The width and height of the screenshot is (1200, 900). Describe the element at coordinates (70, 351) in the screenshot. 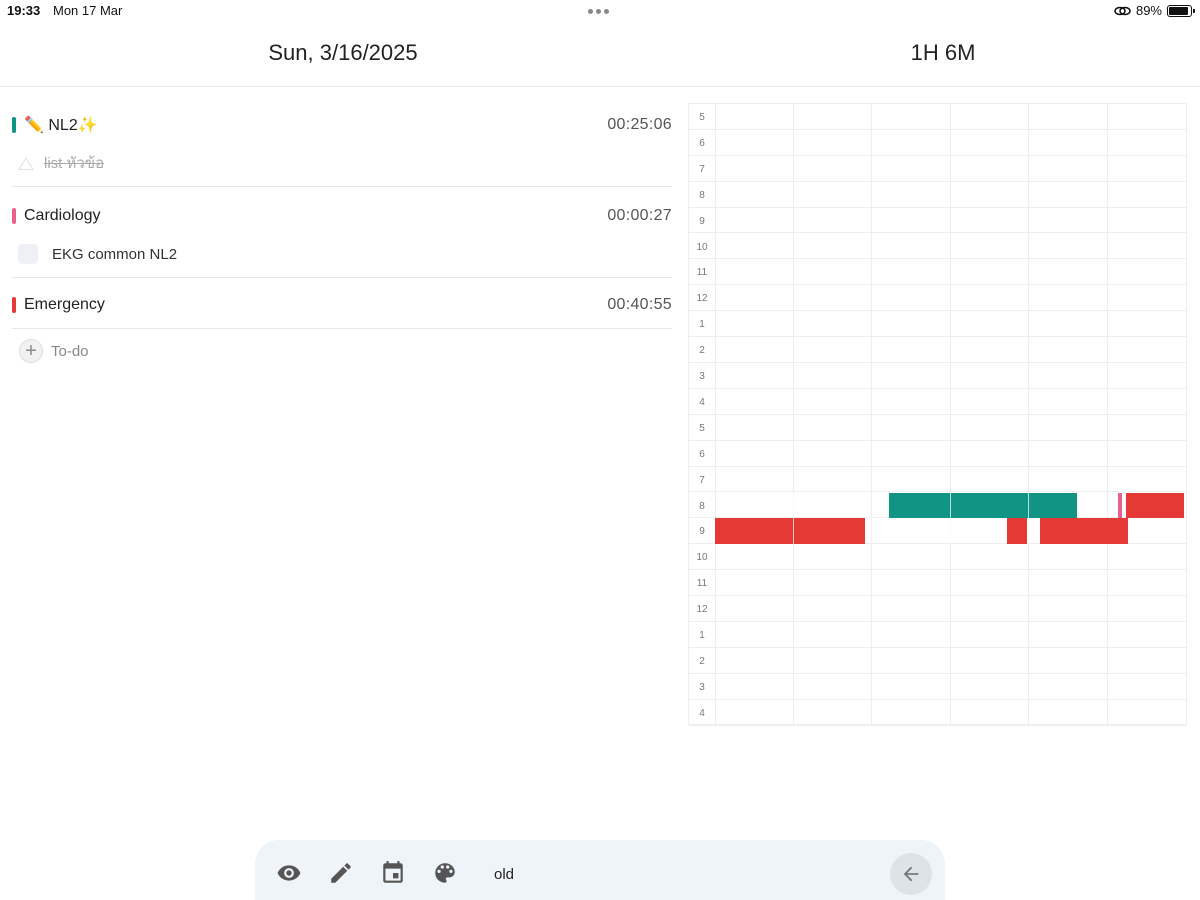

I see `todo-label: To-do` at that location.